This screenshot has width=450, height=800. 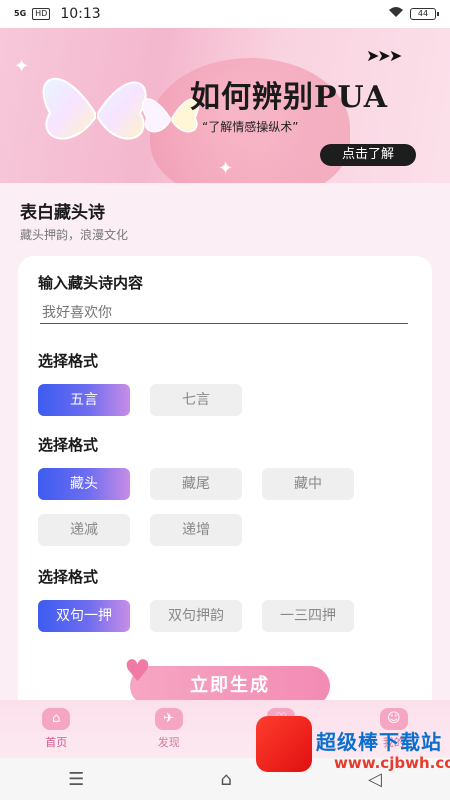 What do you see at coordinates (84, 530) in the screenshot?
I see `chip-decreasing: 递减` at bounding box center [84, 530].